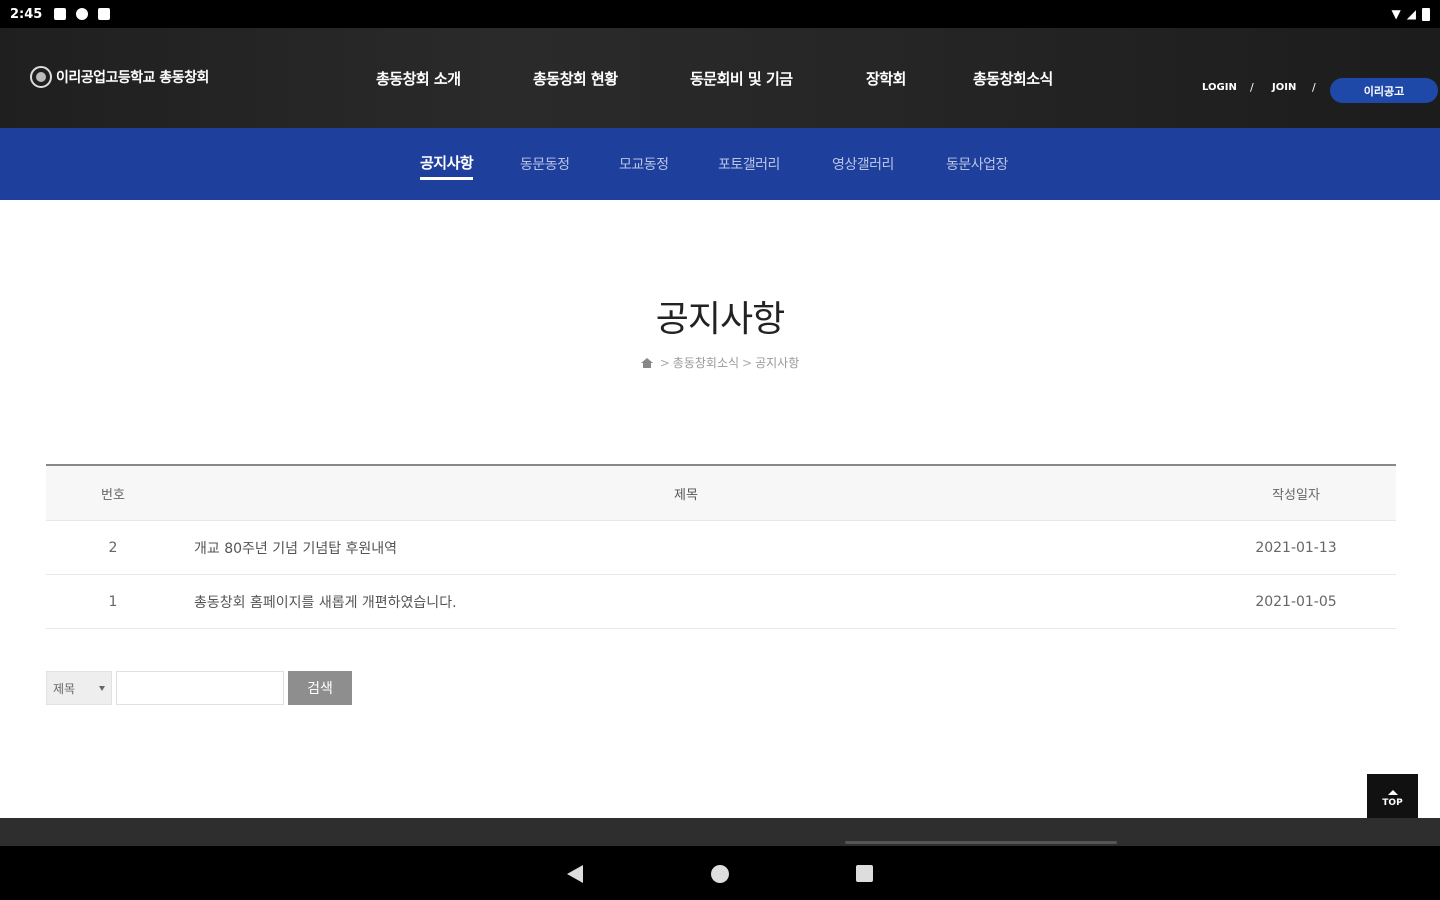  What do you see at coordinates (720, 14) in the screenshot?
I see `status-bar: 2:45 ▼ ◢` at bounding box center [720, 14].